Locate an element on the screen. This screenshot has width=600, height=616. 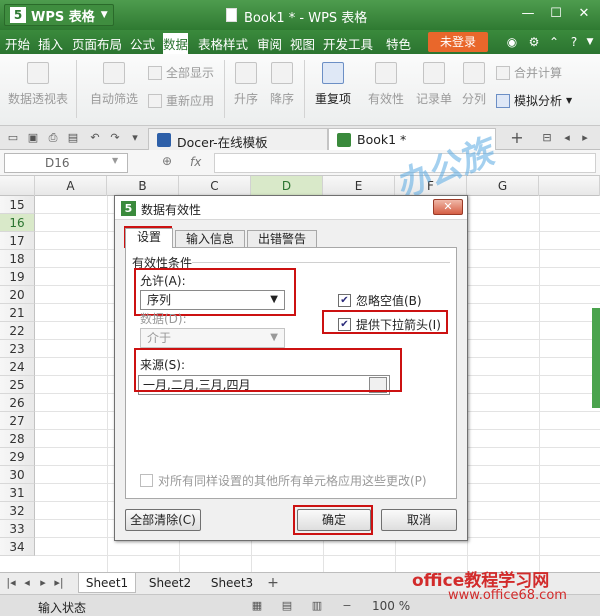
show-all-button: 全部显示 is located at coordinates (181, 72).